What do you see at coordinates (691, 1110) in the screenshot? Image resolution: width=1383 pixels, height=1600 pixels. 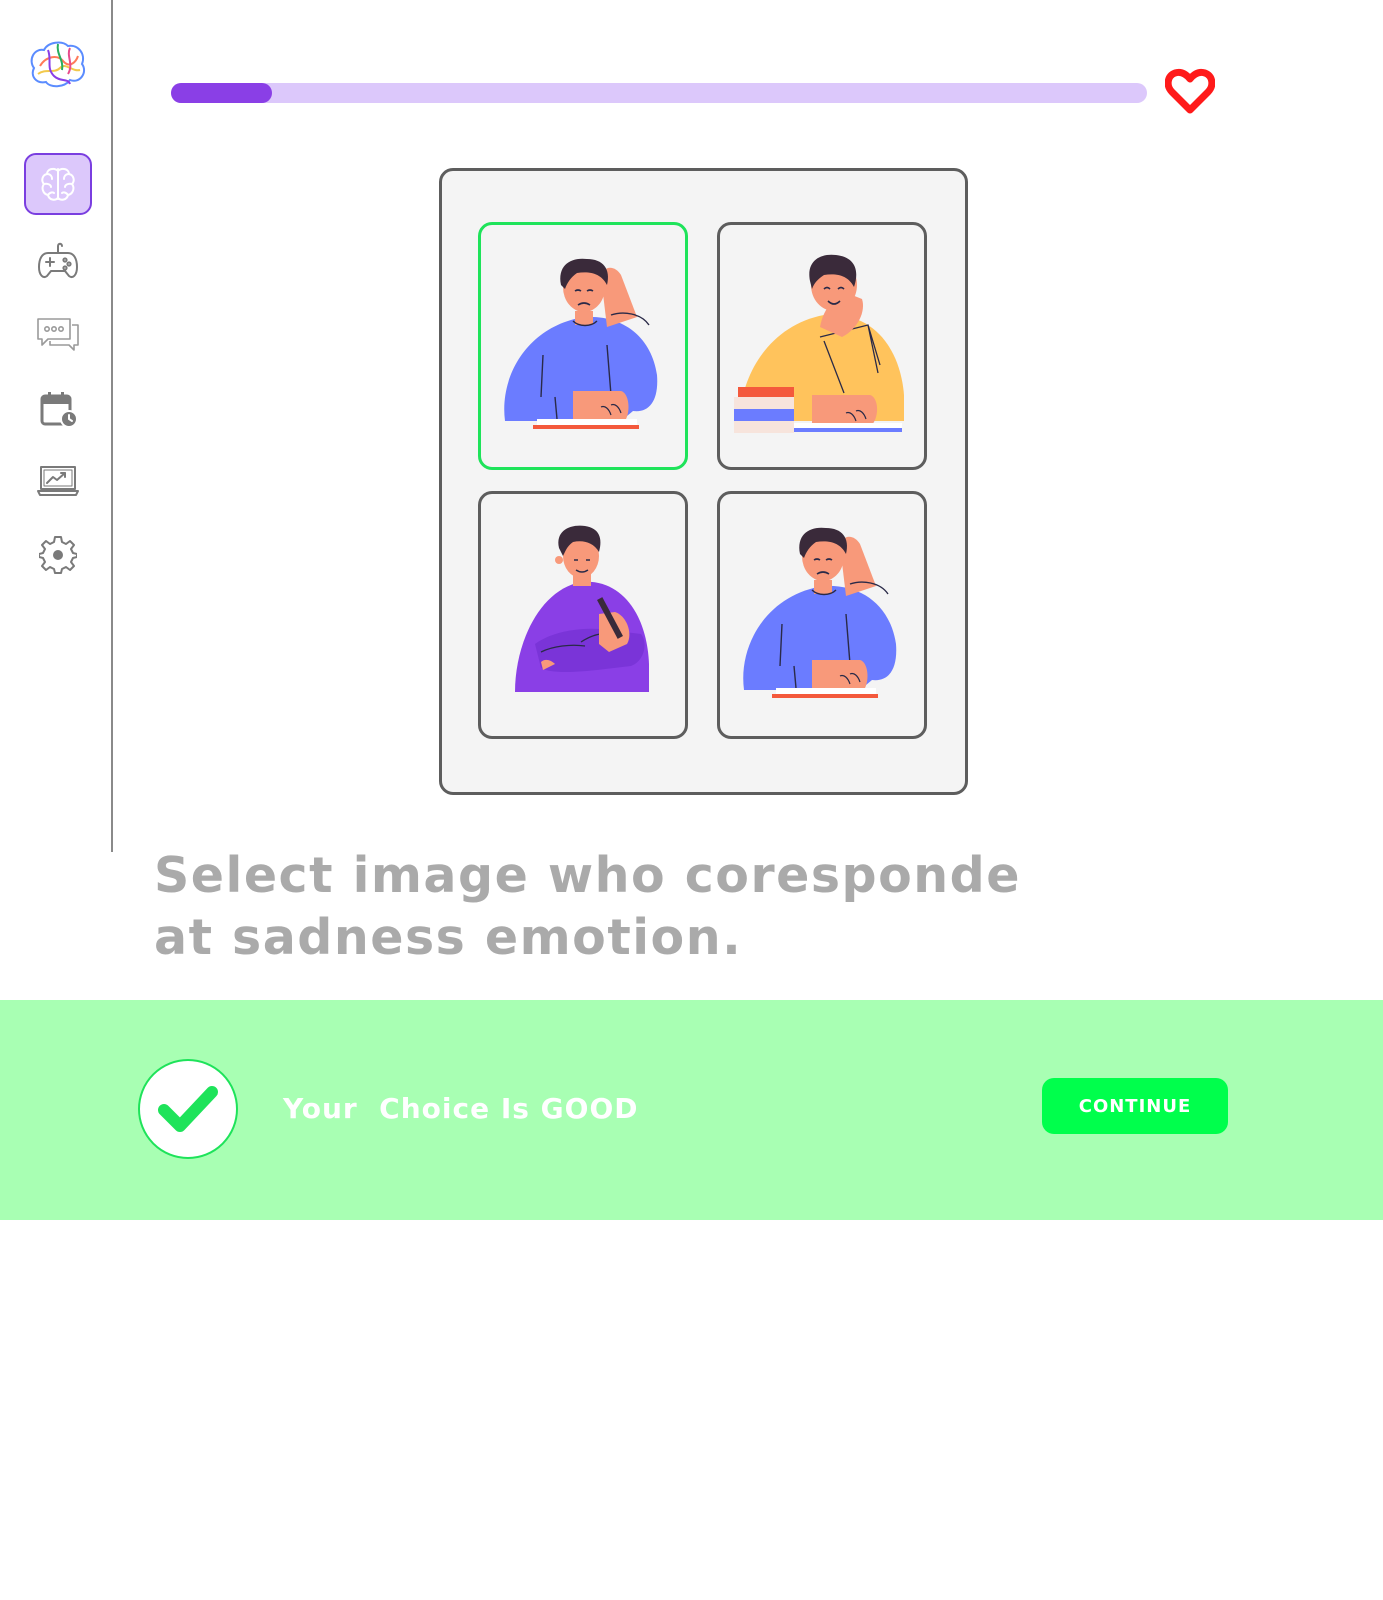 I see `feedback-banner: Your Choice Is GOOD CONTINUE` at bounding box center [691, 1110].